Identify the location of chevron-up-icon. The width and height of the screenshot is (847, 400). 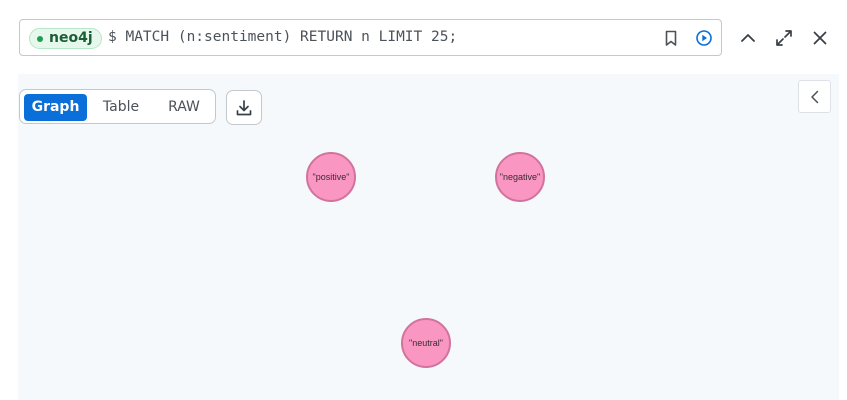
(748, 38).